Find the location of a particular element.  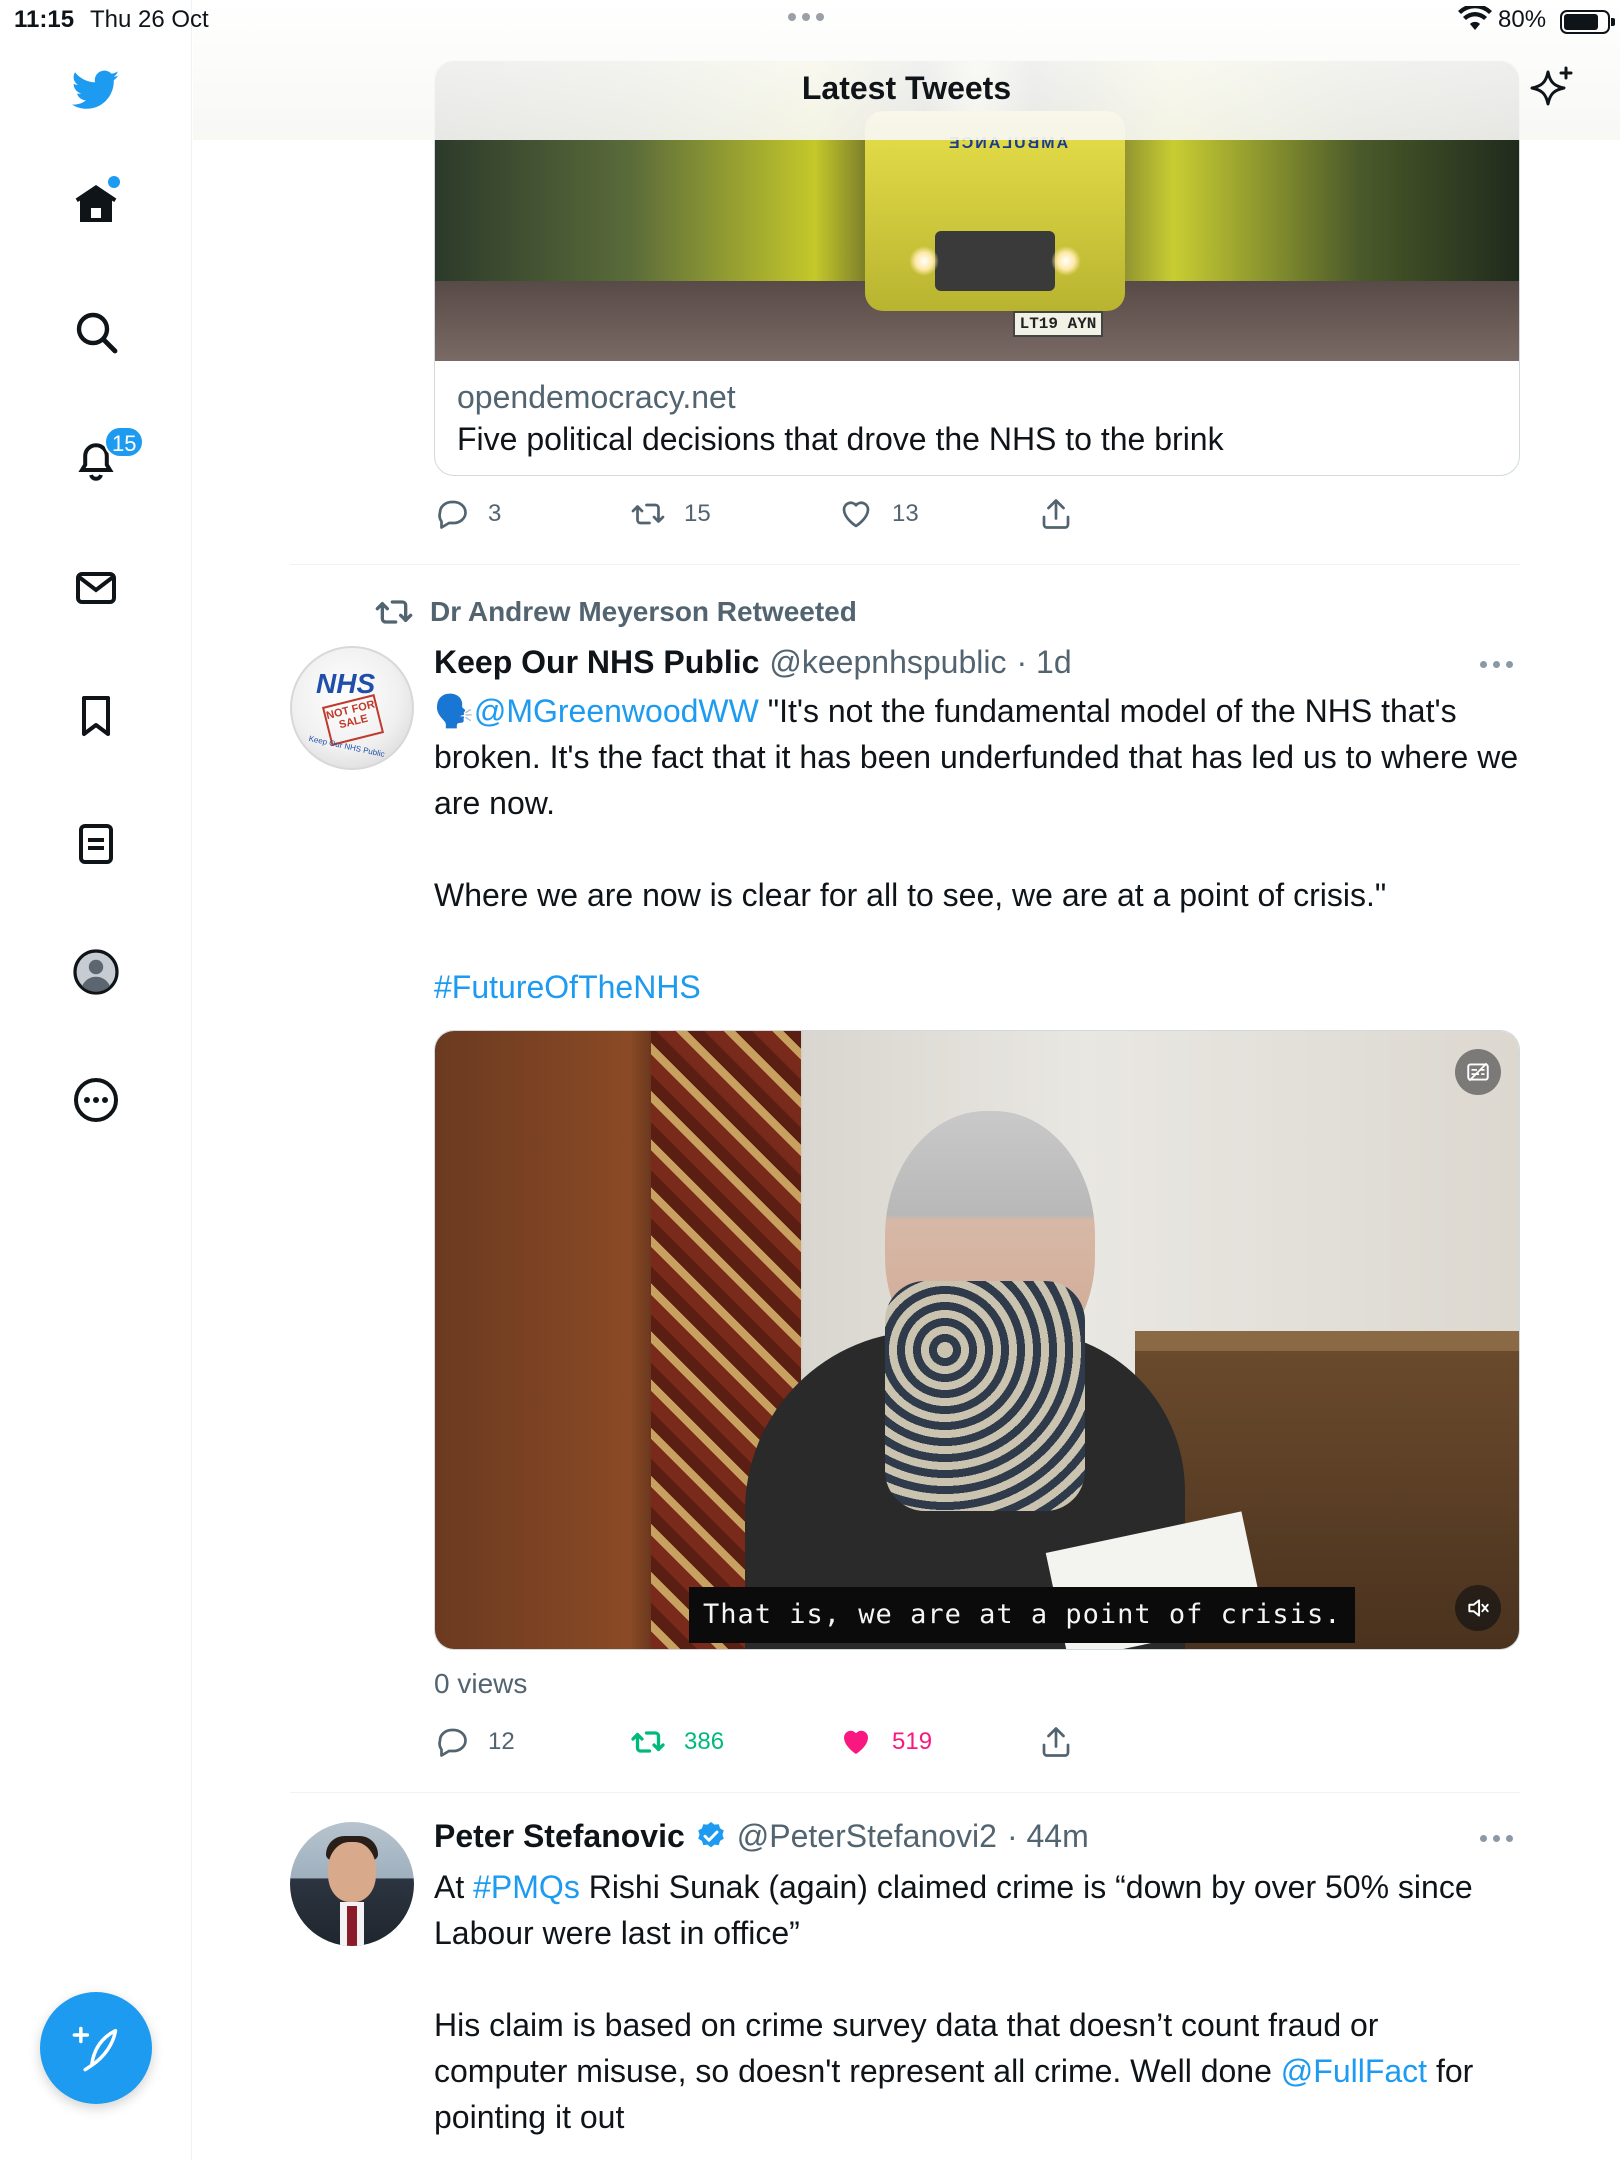

twitter-logo-icon is located at coordinates (96, 90).